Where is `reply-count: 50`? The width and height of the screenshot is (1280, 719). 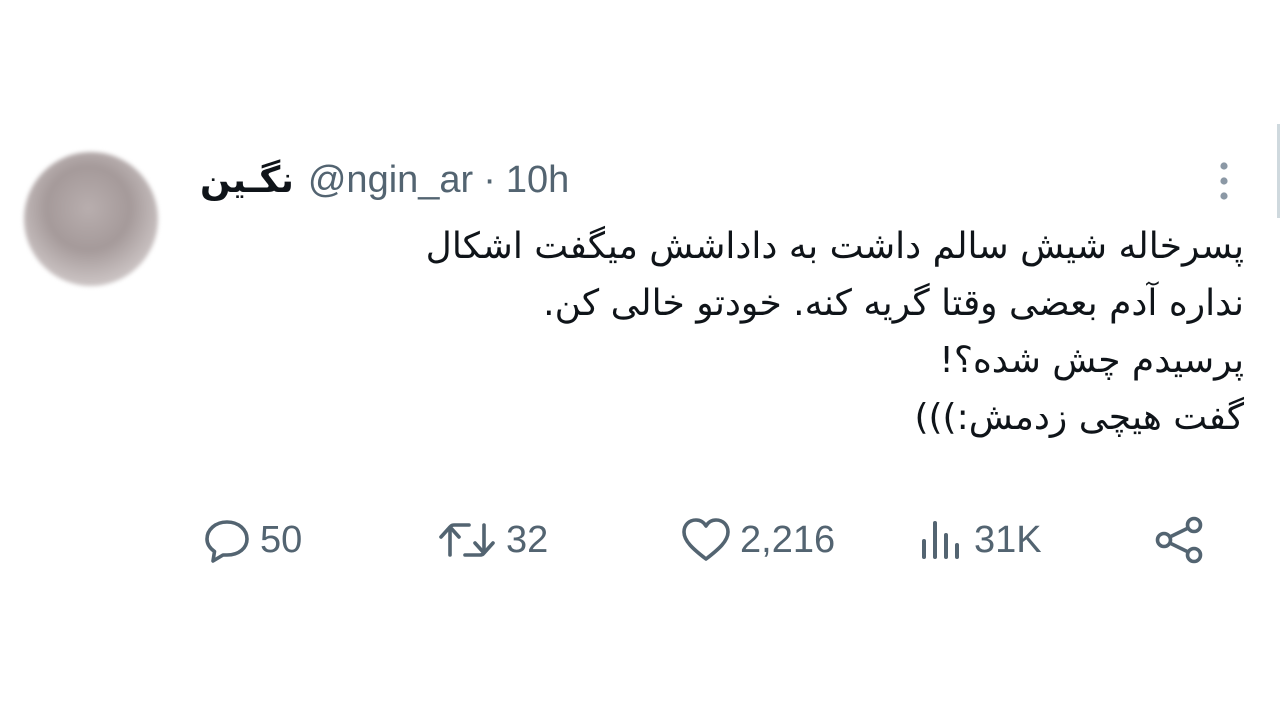 reply-count: 50 is located at coordinates (281, 539).